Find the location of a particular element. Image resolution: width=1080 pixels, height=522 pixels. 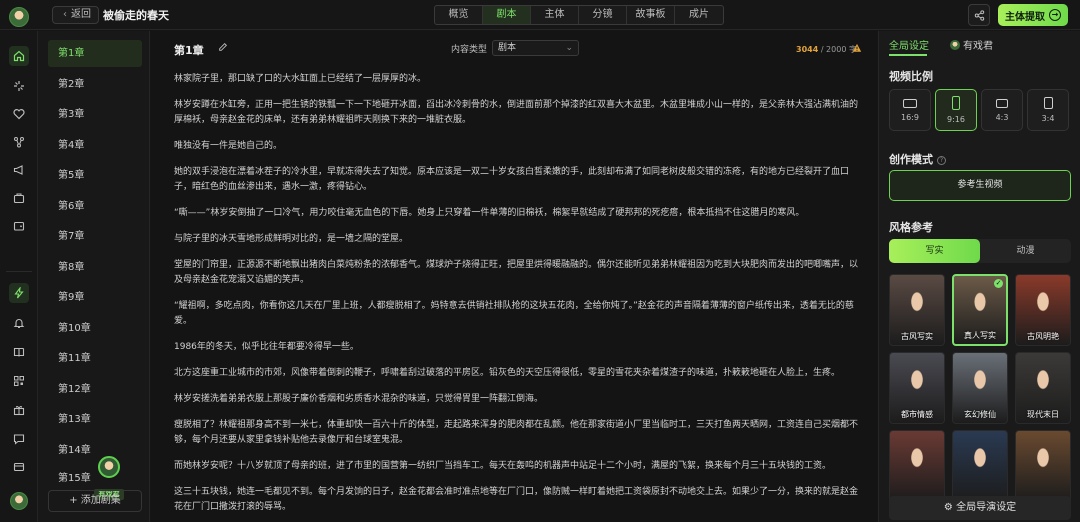

style-section-title: 风格参考 is located at coordinates (911, 227).